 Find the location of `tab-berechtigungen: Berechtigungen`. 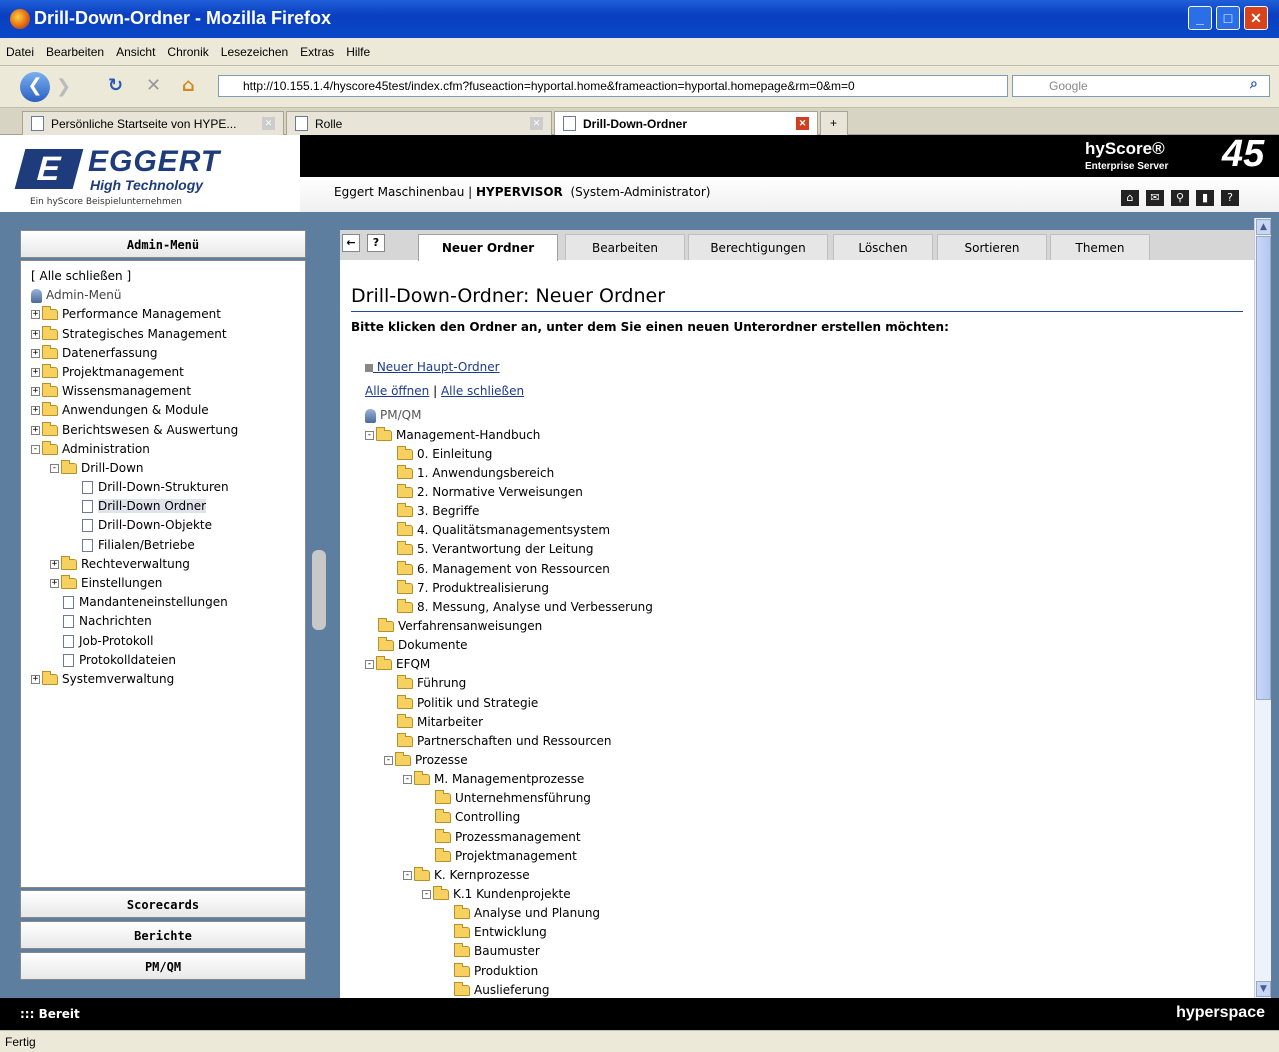

tab-berechtigungen: Berechtigungen is located at coordinates (758, 247).